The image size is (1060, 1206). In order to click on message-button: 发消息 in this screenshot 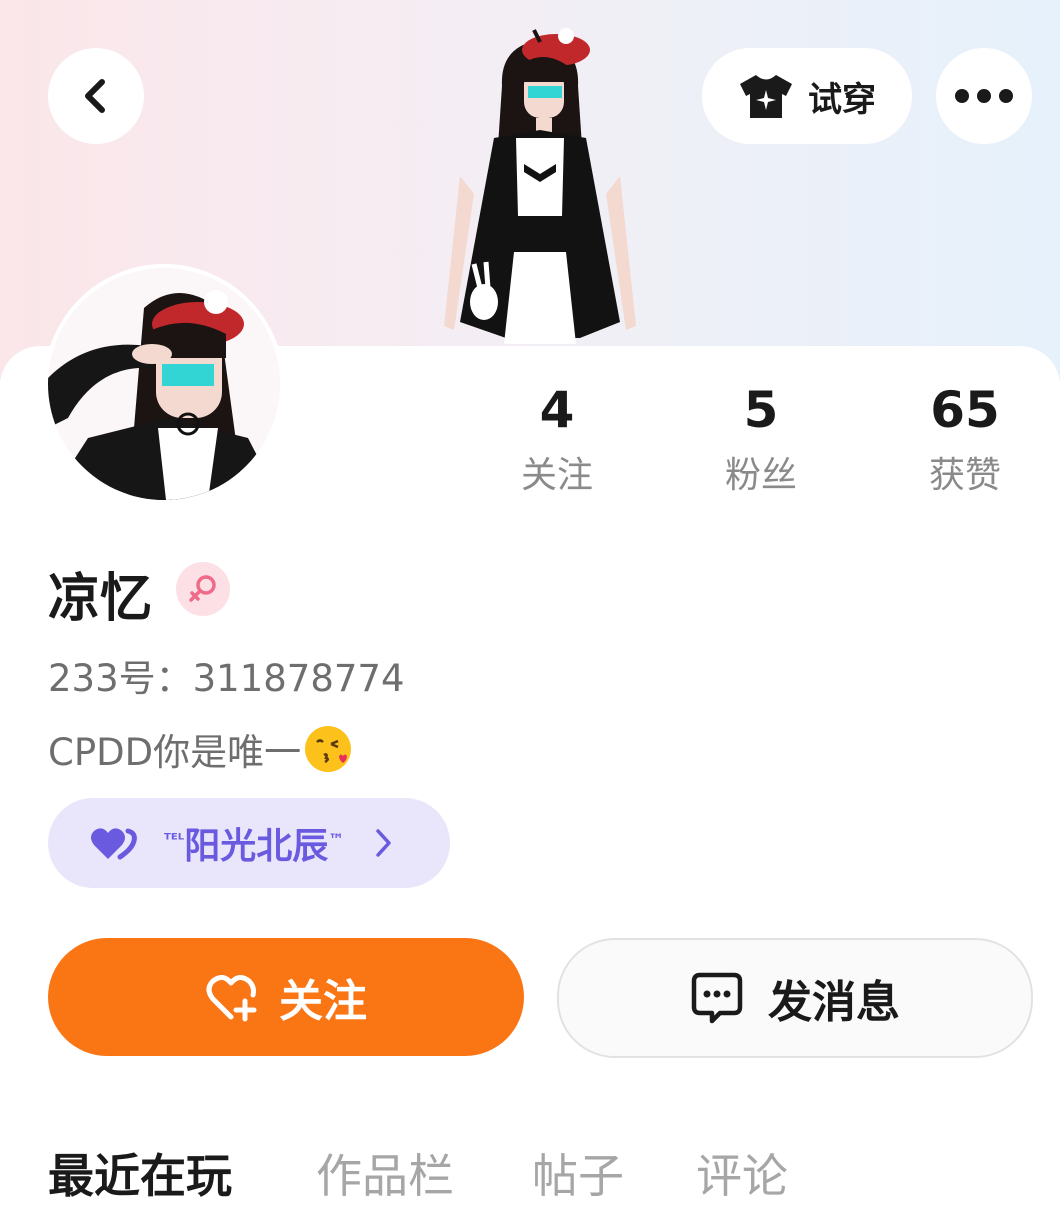, I will do `click(795, 998)`.